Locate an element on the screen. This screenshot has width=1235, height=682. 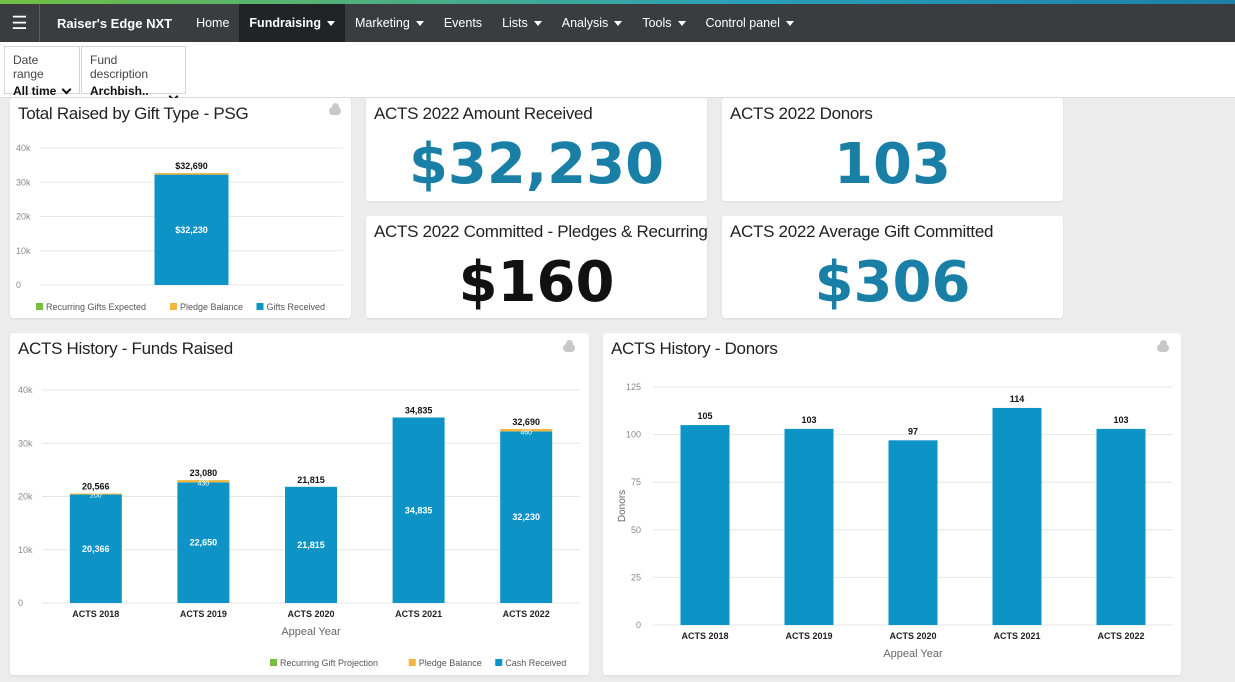
nav-item-tools: Tools is located at coordinates (663, 23).